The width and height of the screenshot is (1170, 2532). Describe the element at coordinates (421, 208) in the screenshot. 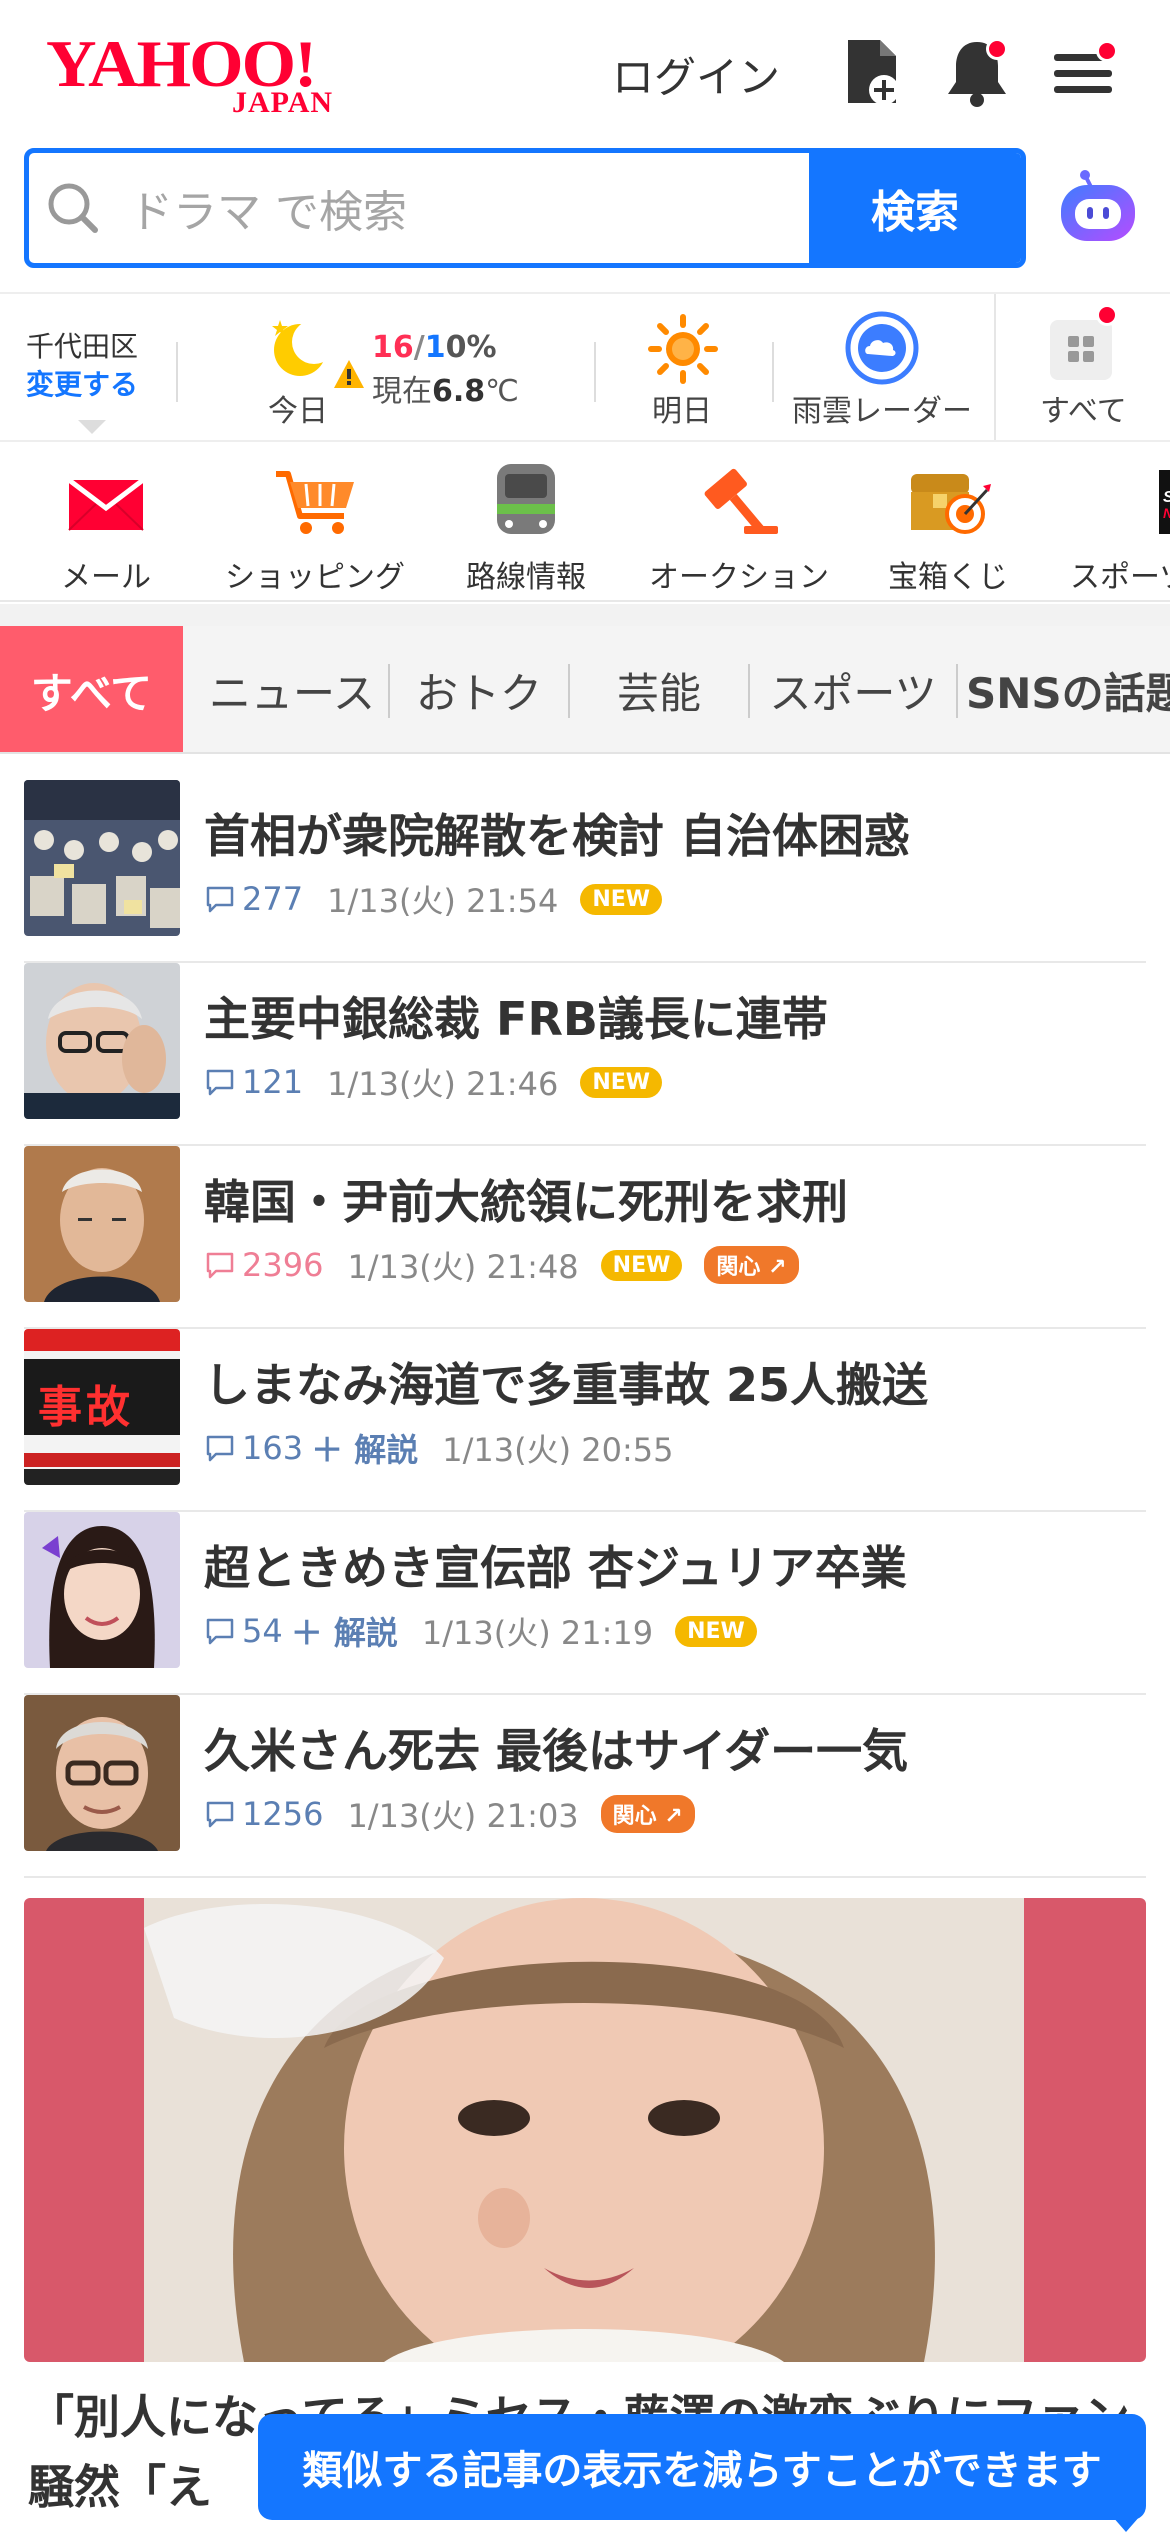

I see `search-input: ドラマ で検索` at that location.